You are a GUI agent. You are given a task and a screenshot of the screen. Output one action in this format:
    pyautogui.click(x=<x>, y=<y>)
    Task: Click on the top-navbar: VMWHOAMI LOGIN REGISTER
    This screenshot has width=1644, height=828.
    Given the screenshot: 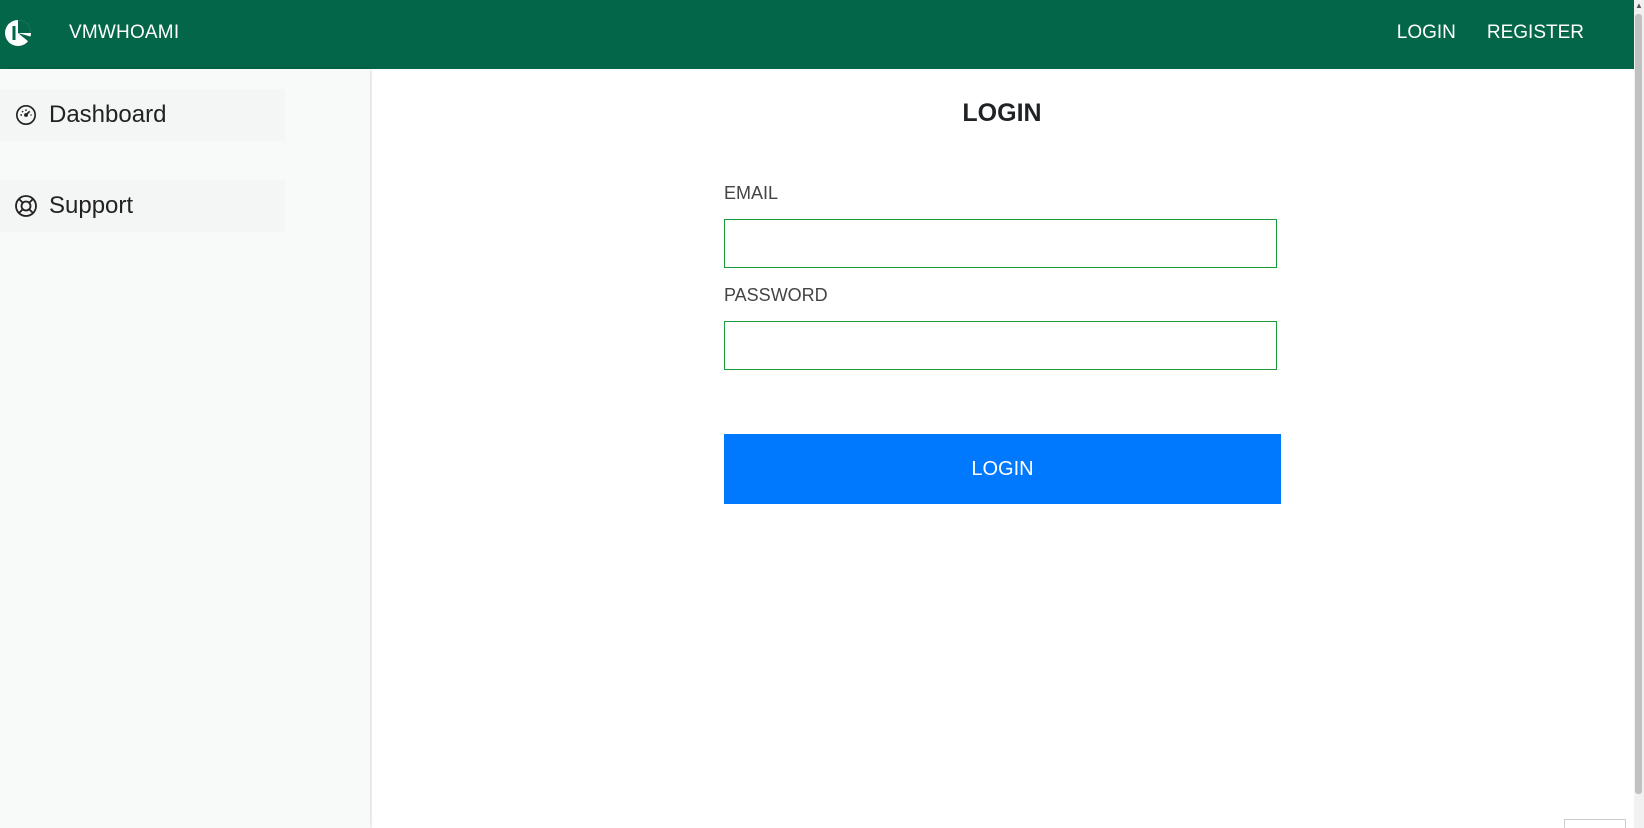 What is the action you would take?
    pyautogui.click(x=817, y=34)
    